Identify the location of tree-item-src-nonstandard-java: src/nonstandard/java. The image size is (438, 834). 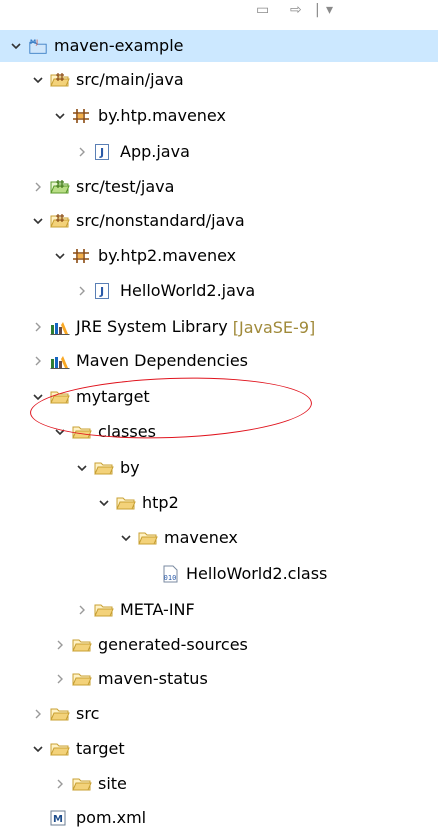
(219, 221).